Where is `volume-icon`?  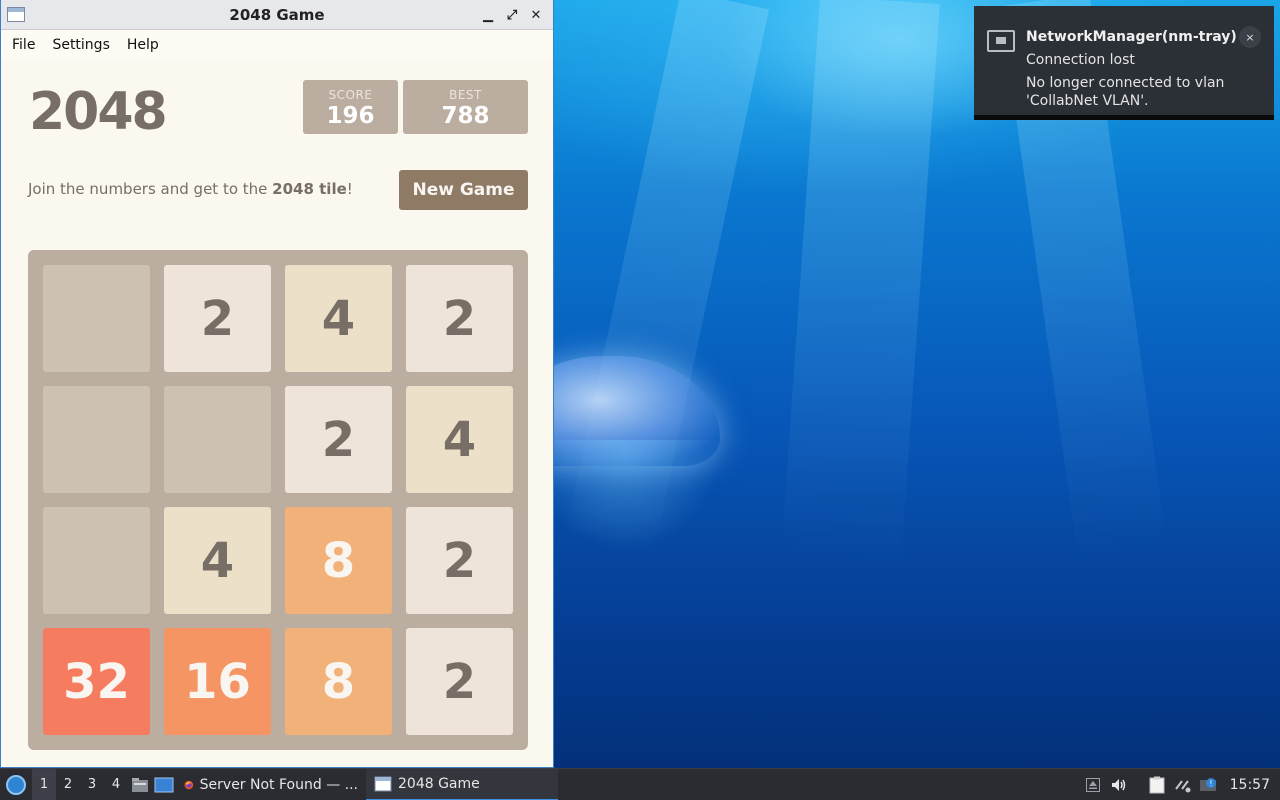 volume-icon is located at coordinates (1119, 784).